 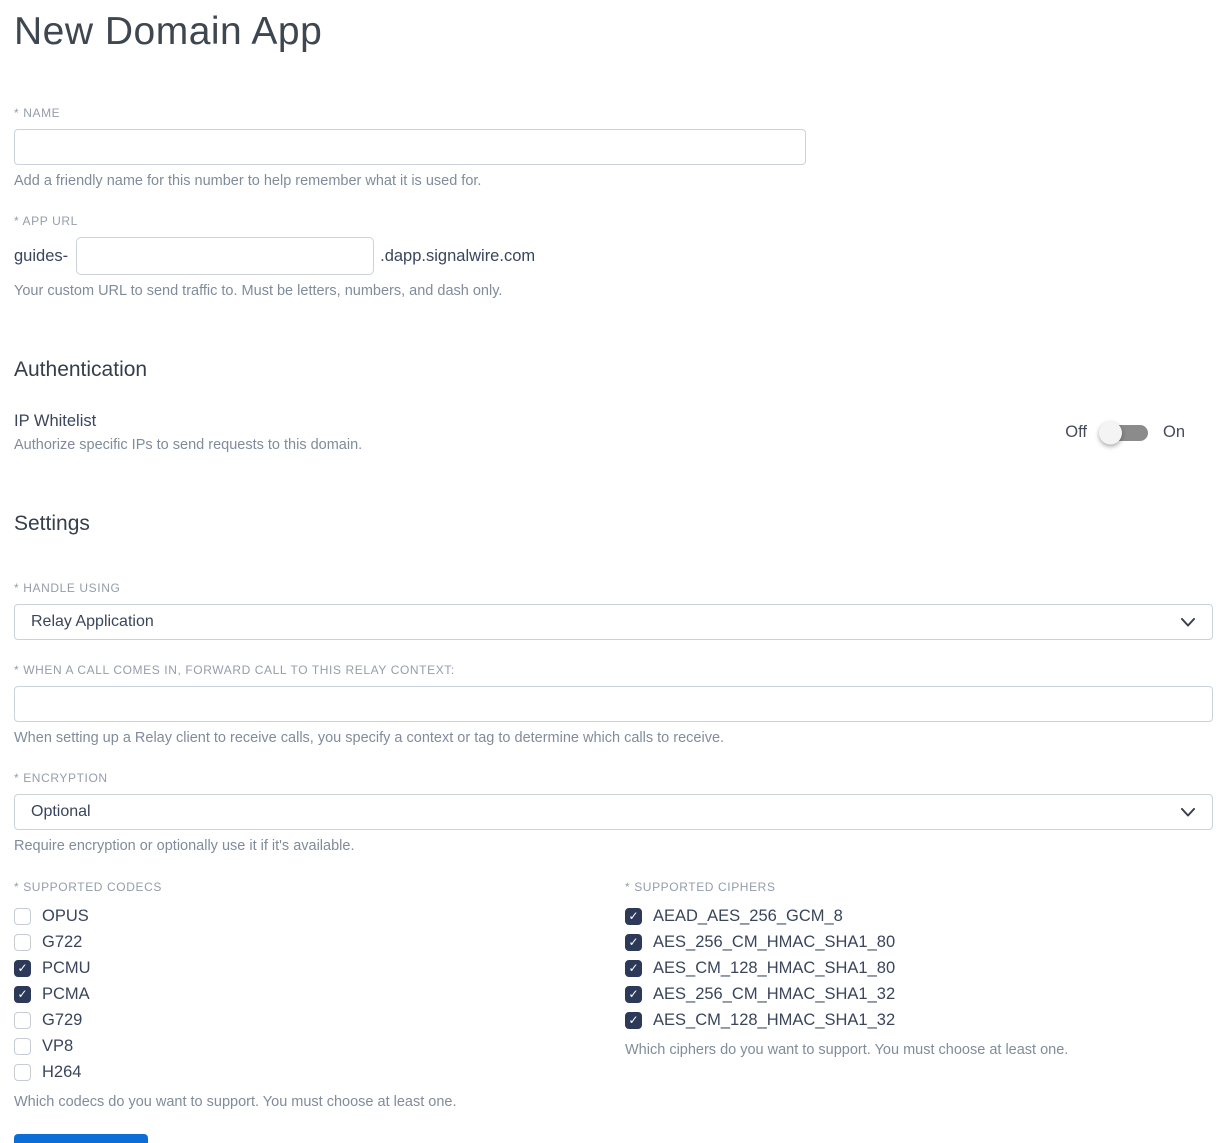 I want to click on toggle-off-label: Off, so click(x=1076, y=432).